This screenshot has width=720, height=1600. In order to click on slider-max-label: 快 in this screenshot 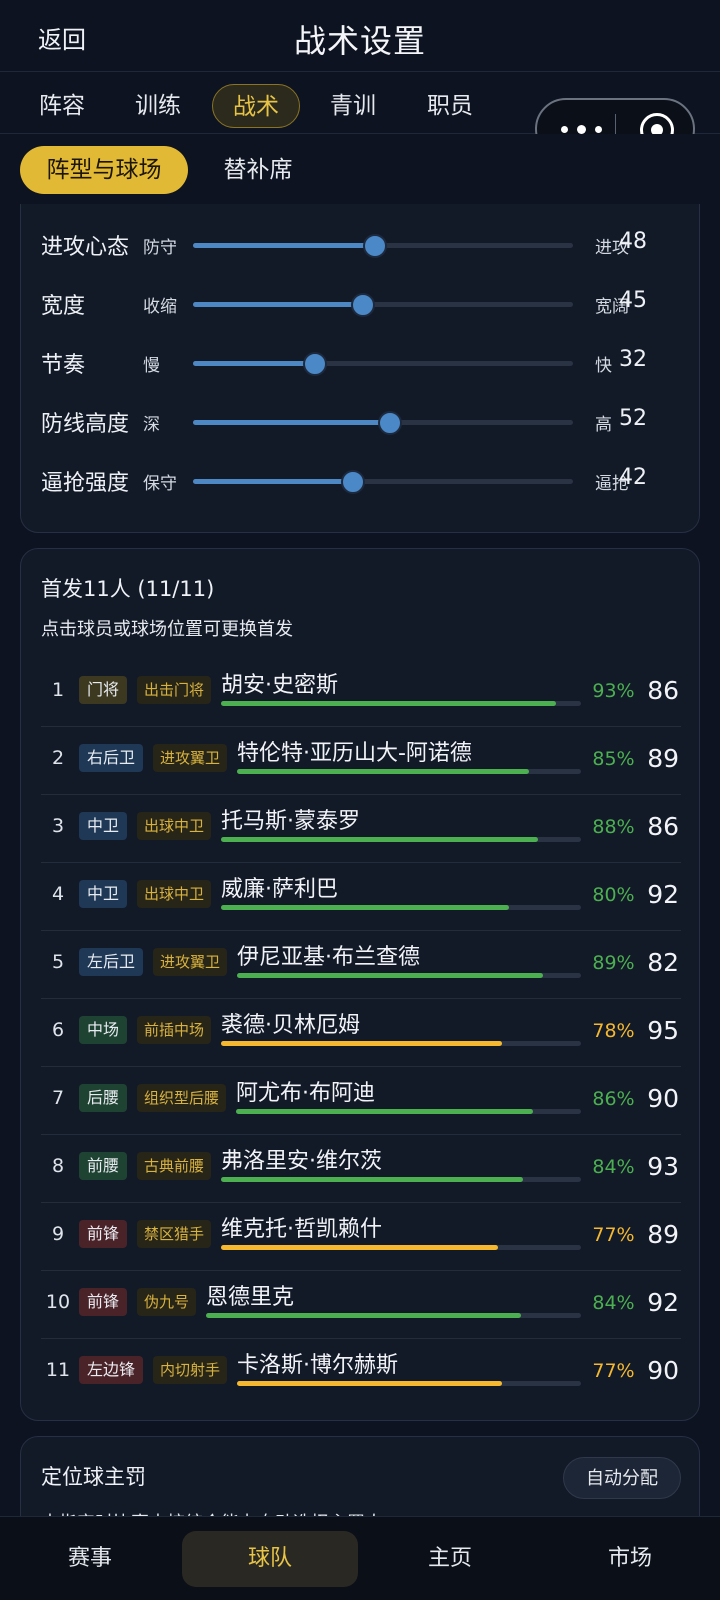, I will do `click(603, 366)`.